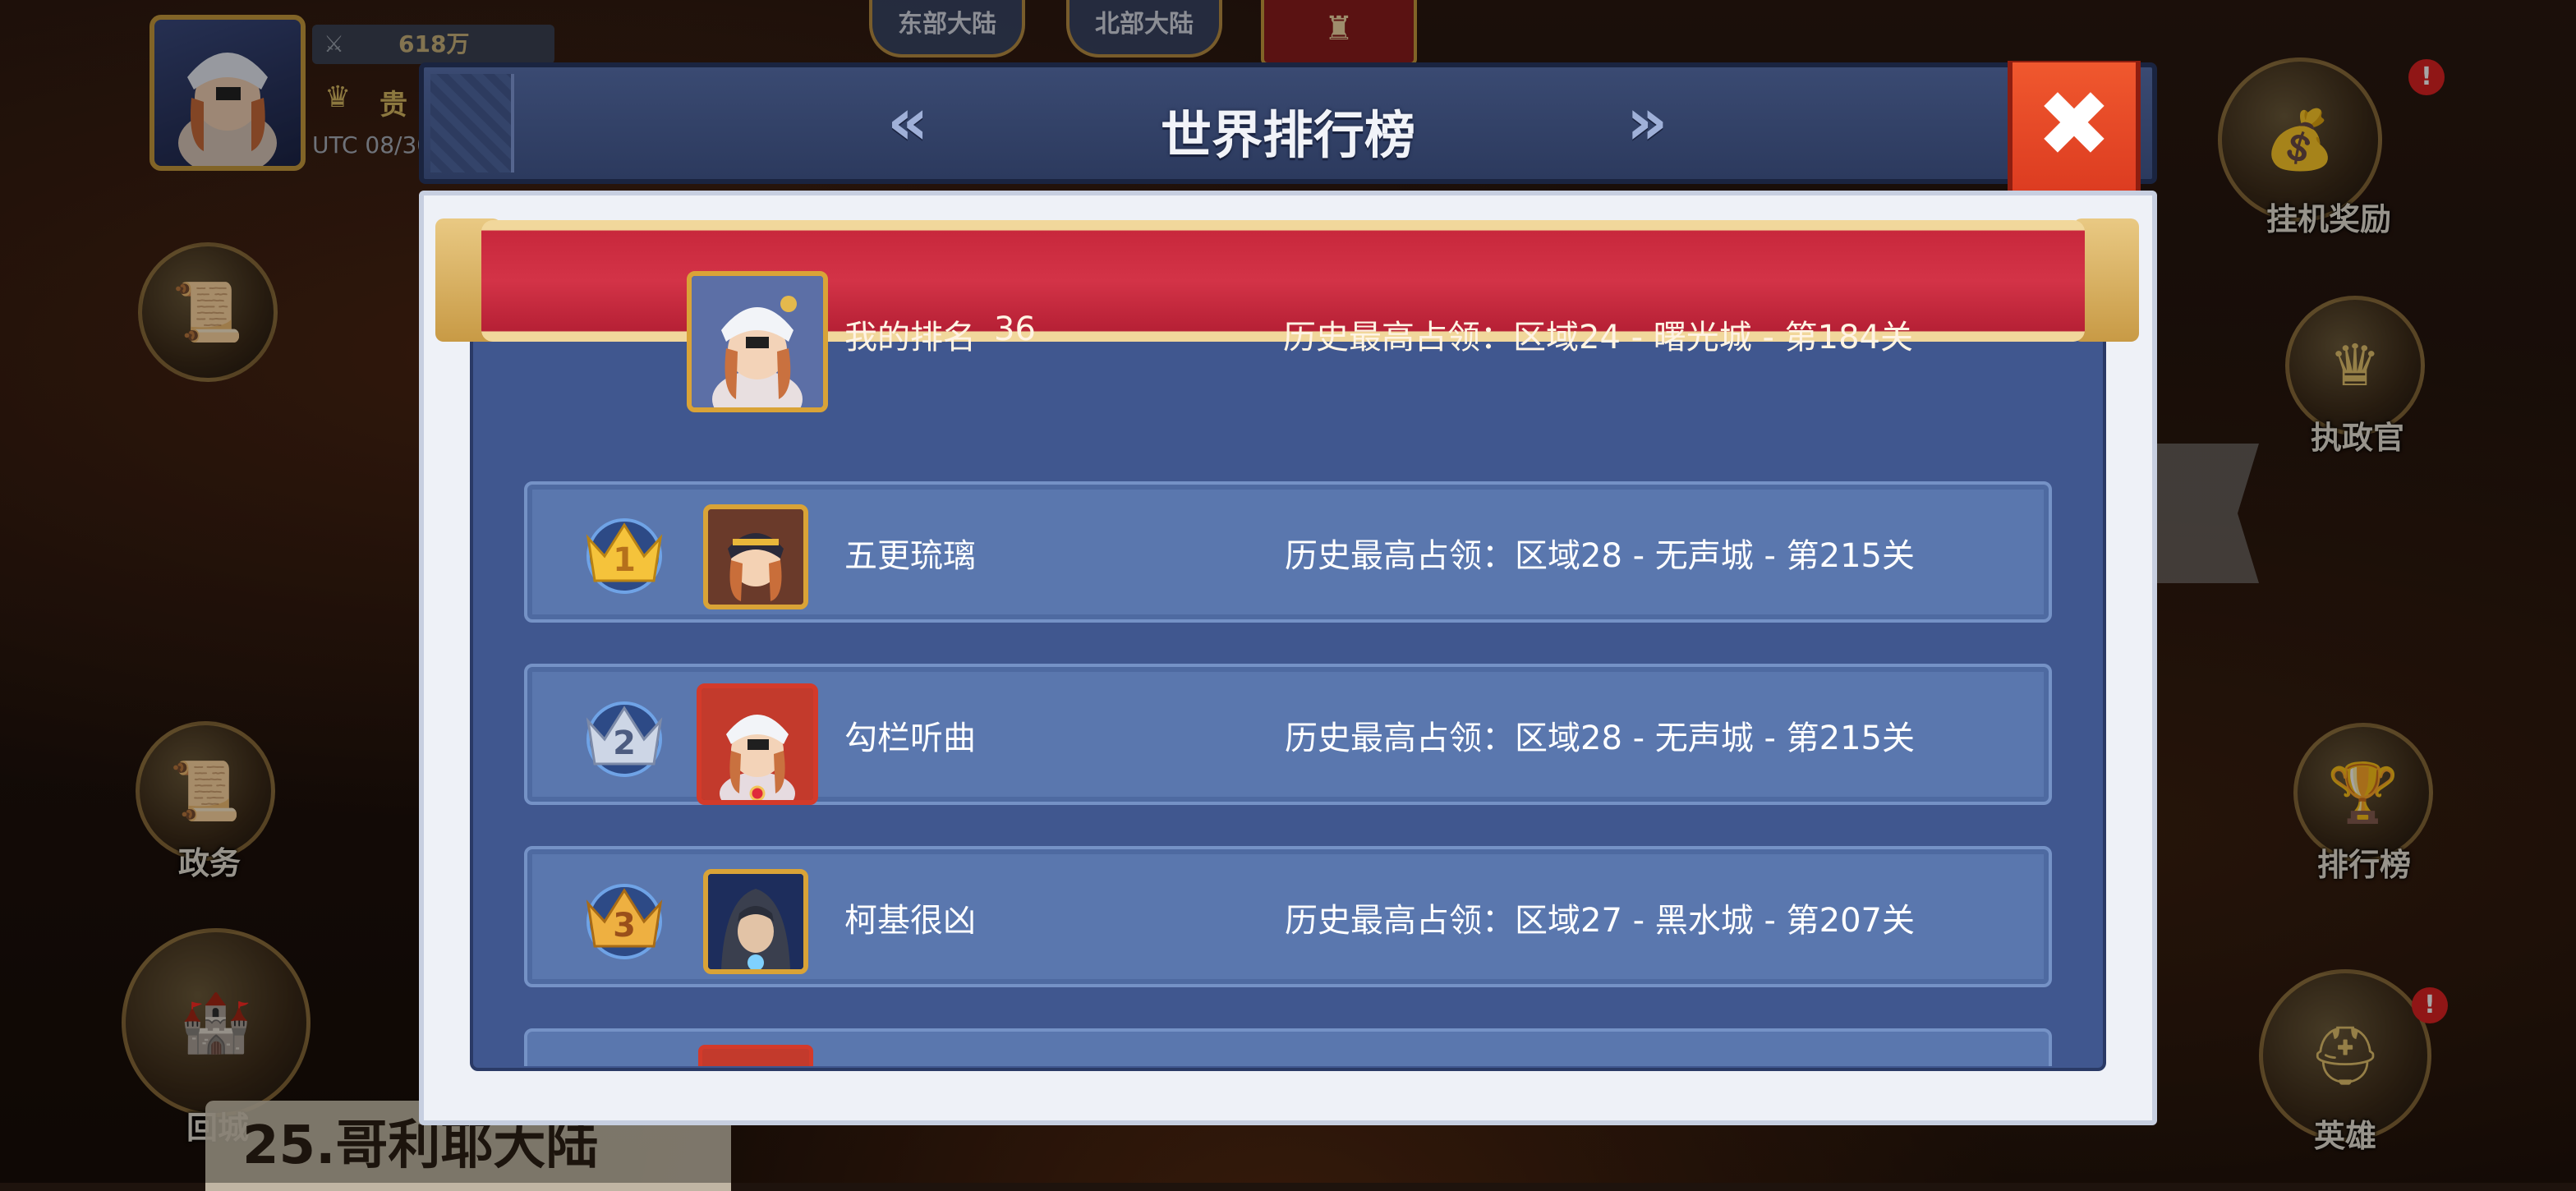 The width and height of the screenshot is (2576, 1191). What do you see at coordinates (1598, 337) in the screenshot?
I see `my-rank-record: 历史最高占领：区域24 - 曙光城 - 第184关` at bounding box center [1598, 337].